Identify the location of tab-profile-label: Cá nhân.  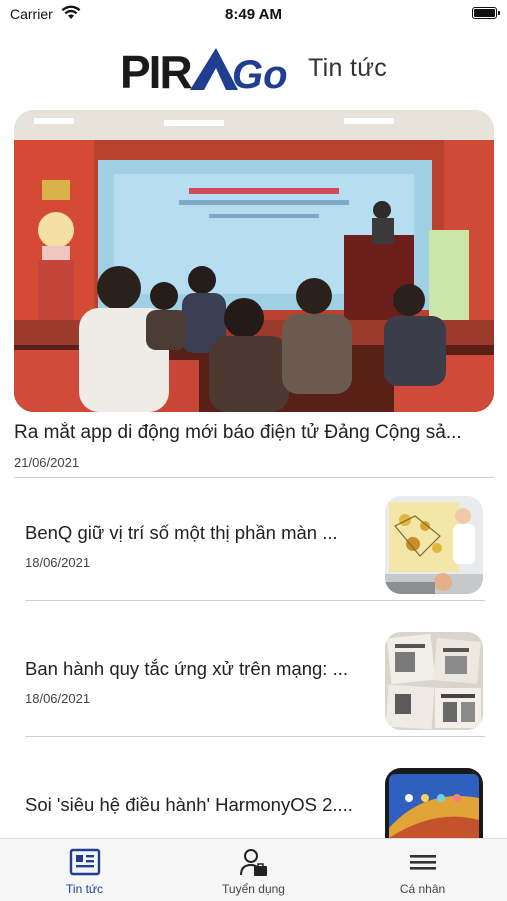
(422, 889).